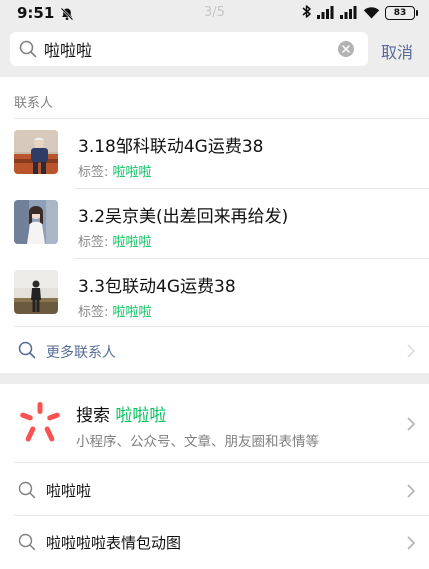 The image size is (429, 569). What do you see at coordinates (171, 147) in the screenshot?
I see `contact-name: 3.18邹科联动4G运费38` at bounding box center [171, 147].